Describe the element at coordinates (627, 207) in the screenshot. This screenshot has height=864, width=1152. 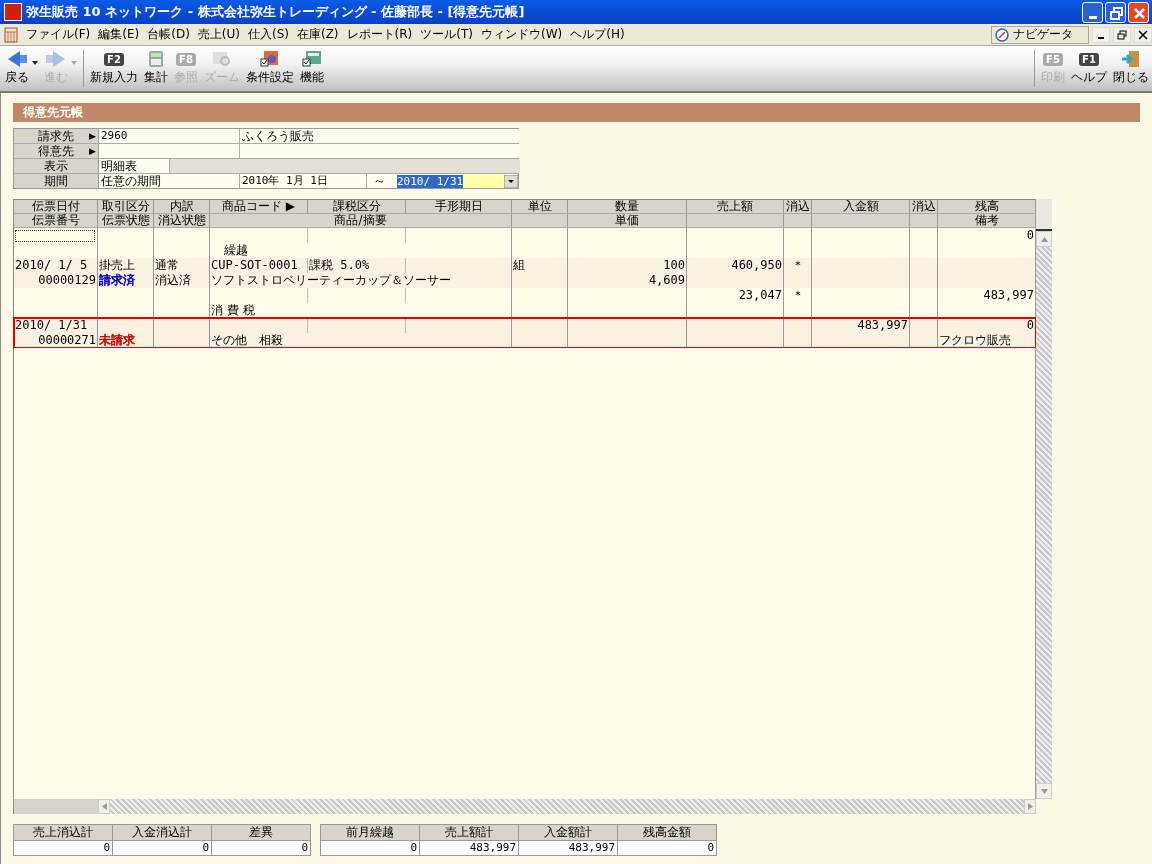
I see `column-header: 数量` at that location.